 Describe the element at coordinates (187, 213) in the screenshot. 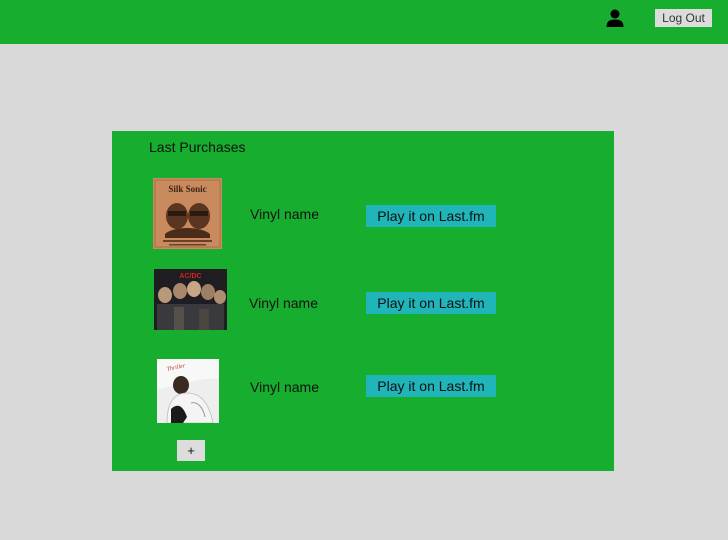

I see `album-cover-image: Silk Sonic` at that location.